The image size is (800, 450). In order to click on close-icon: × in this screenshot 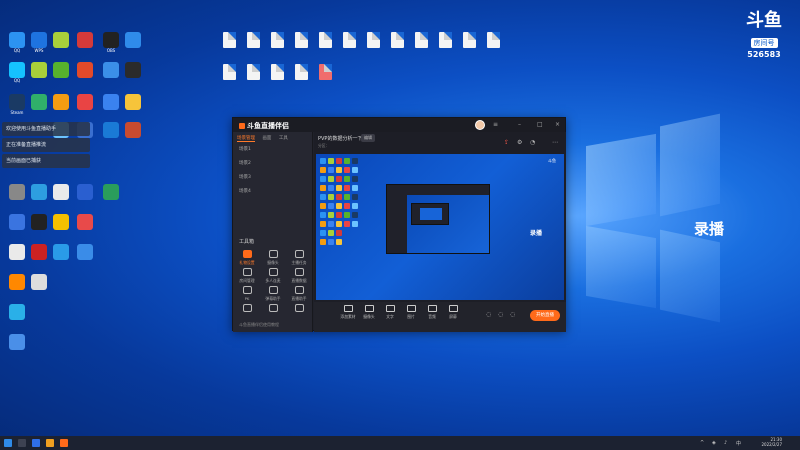, I will do `click(557, 124)`.